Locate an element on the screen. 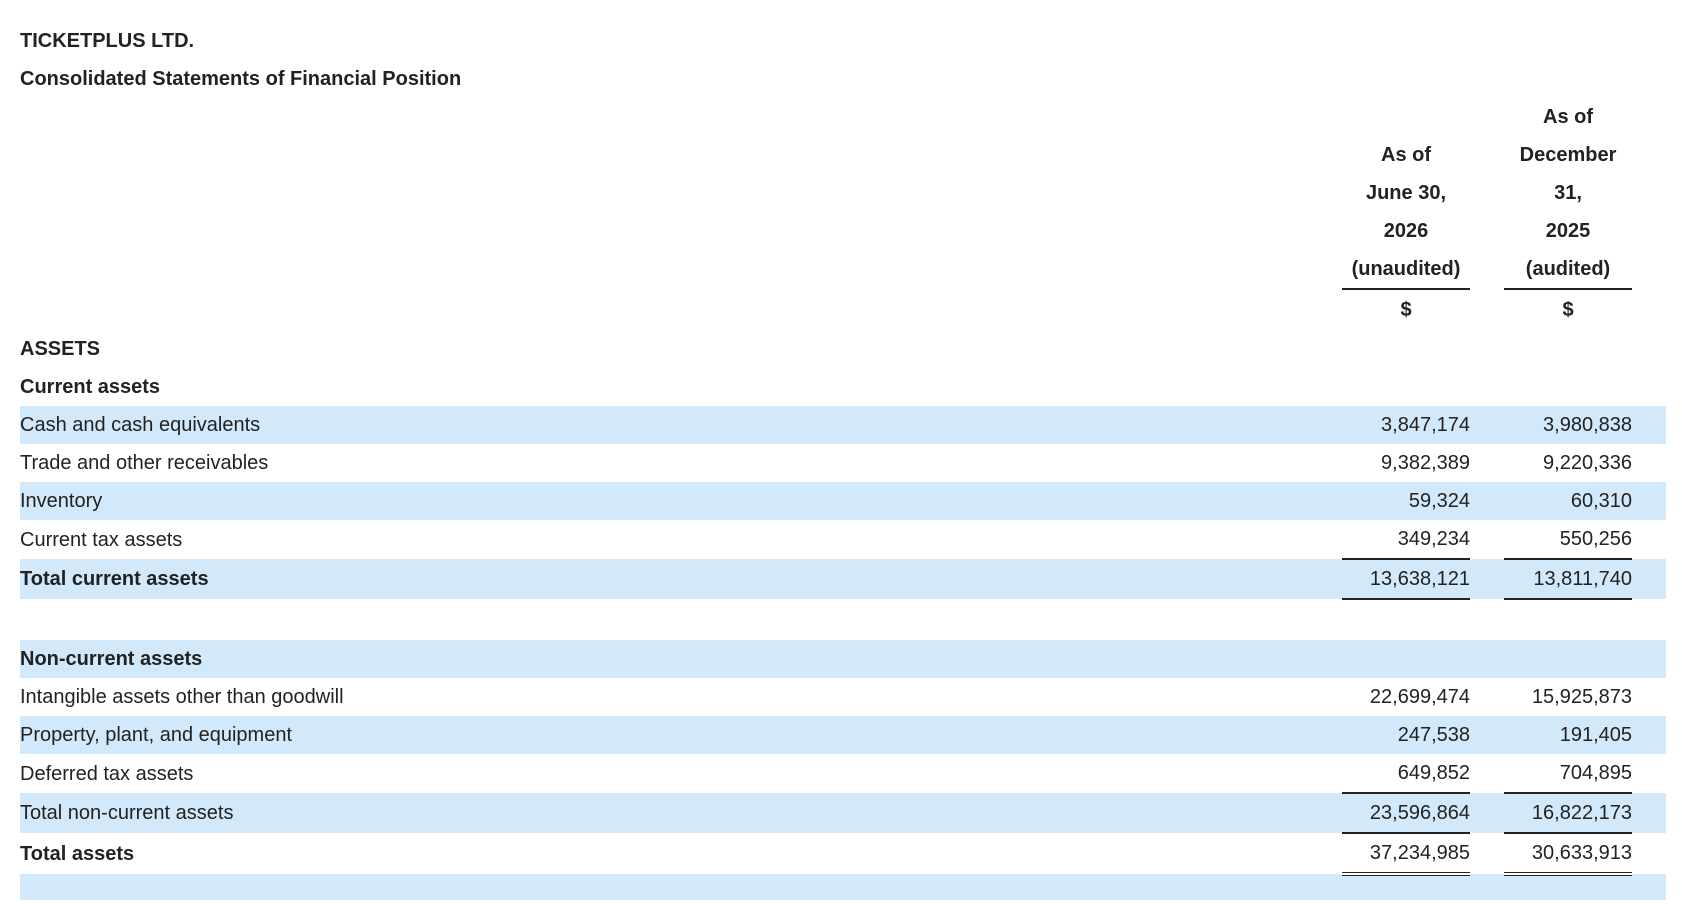 Image resolution: width=1682 pixels, height=904 pixels. section-heading-row: Non-current assets is located at coordinates (843, 659).